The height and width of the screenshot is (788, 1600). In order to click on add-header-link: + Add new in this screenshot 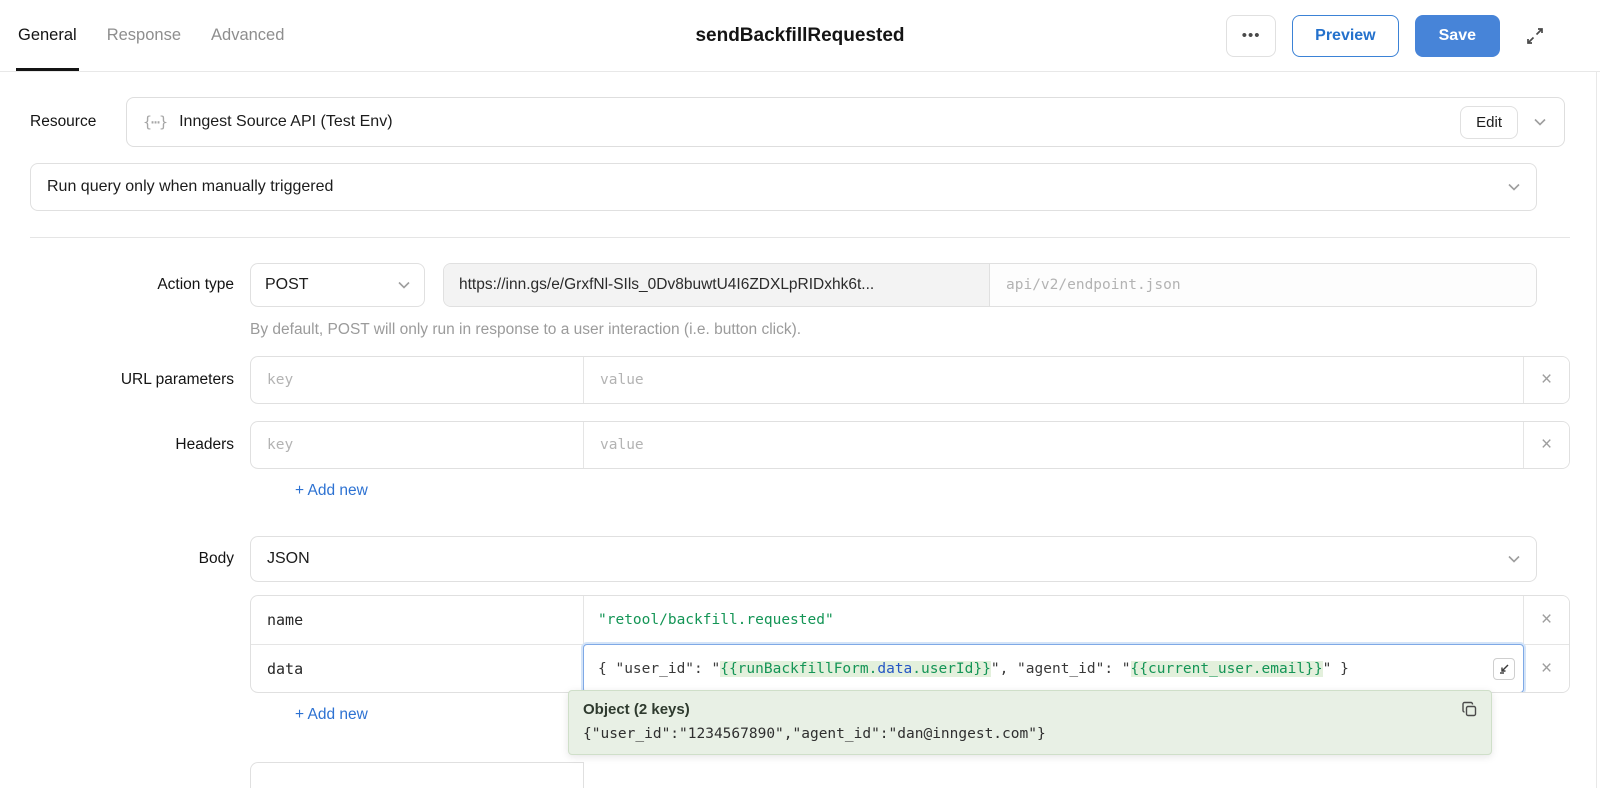, I will do `click(331, 491)`.